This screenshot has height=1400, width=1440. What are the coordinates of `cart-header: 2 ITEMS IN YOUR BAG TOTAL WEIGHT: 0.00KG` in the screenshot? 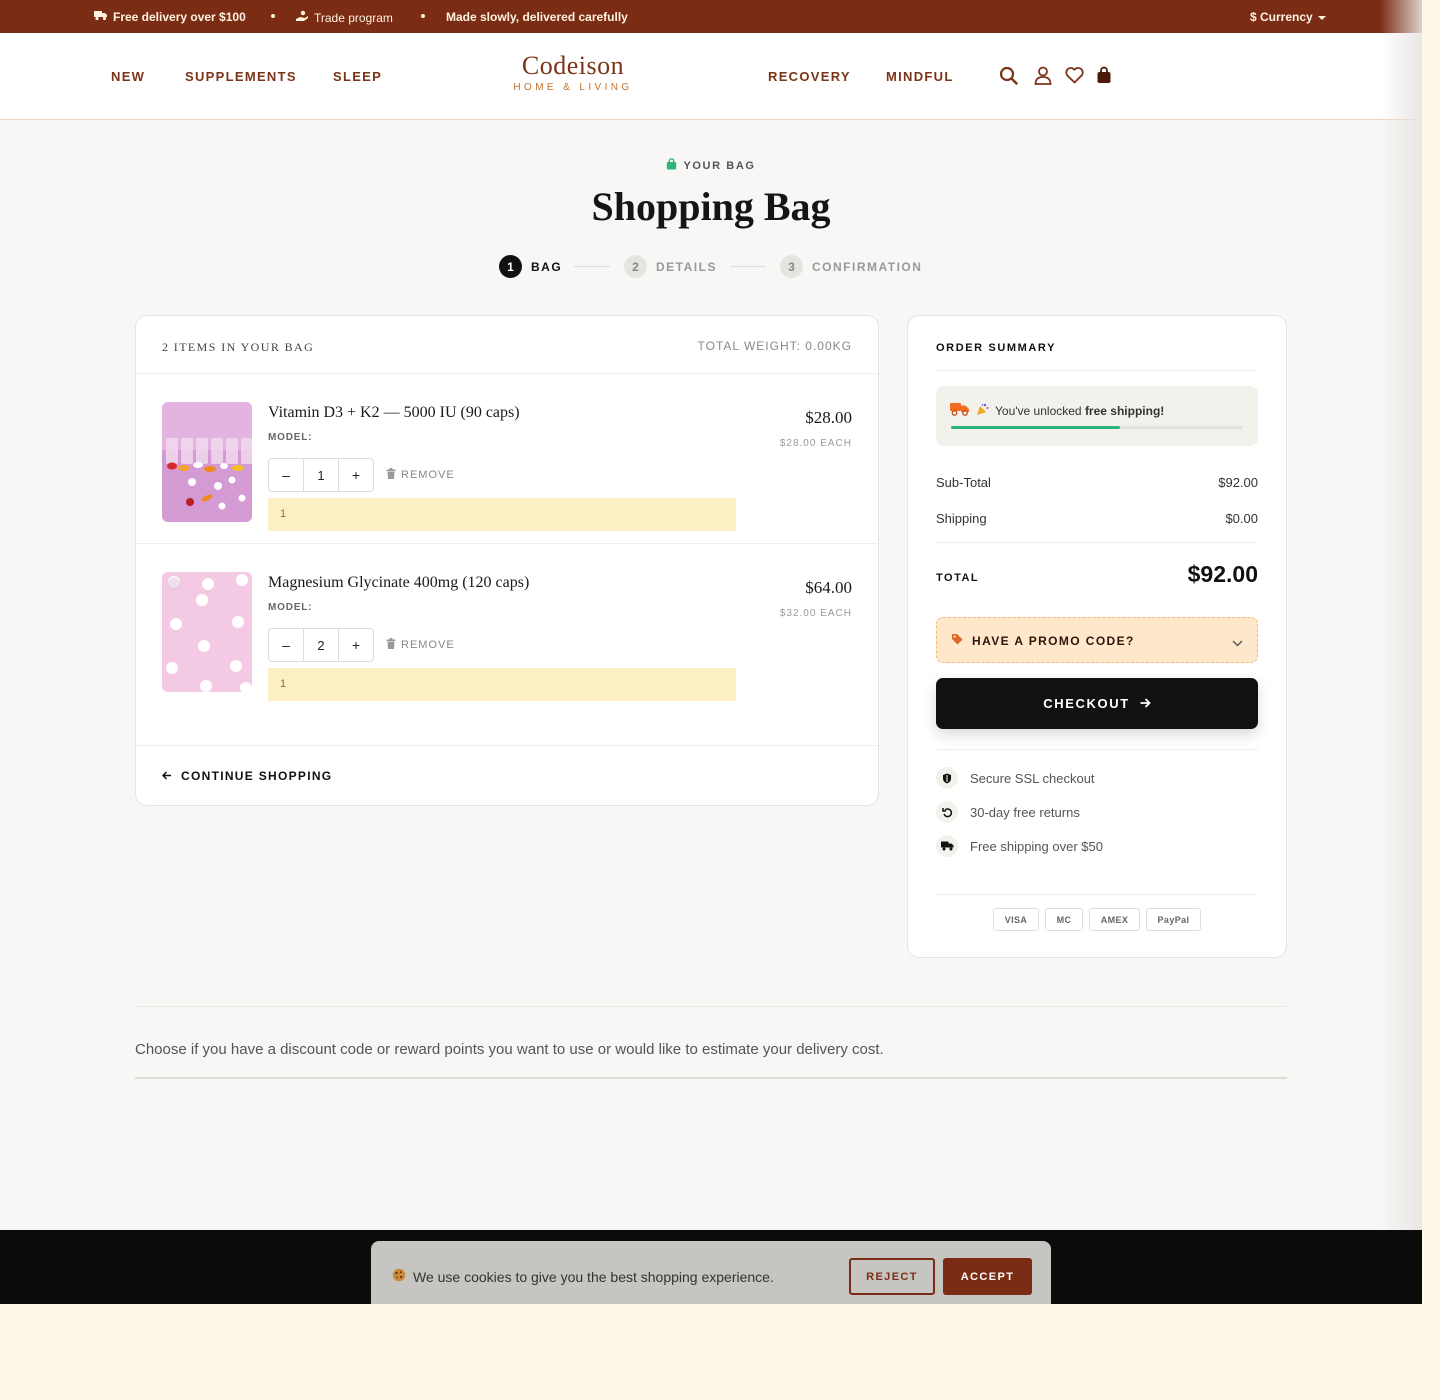 It's located at (507, 345).